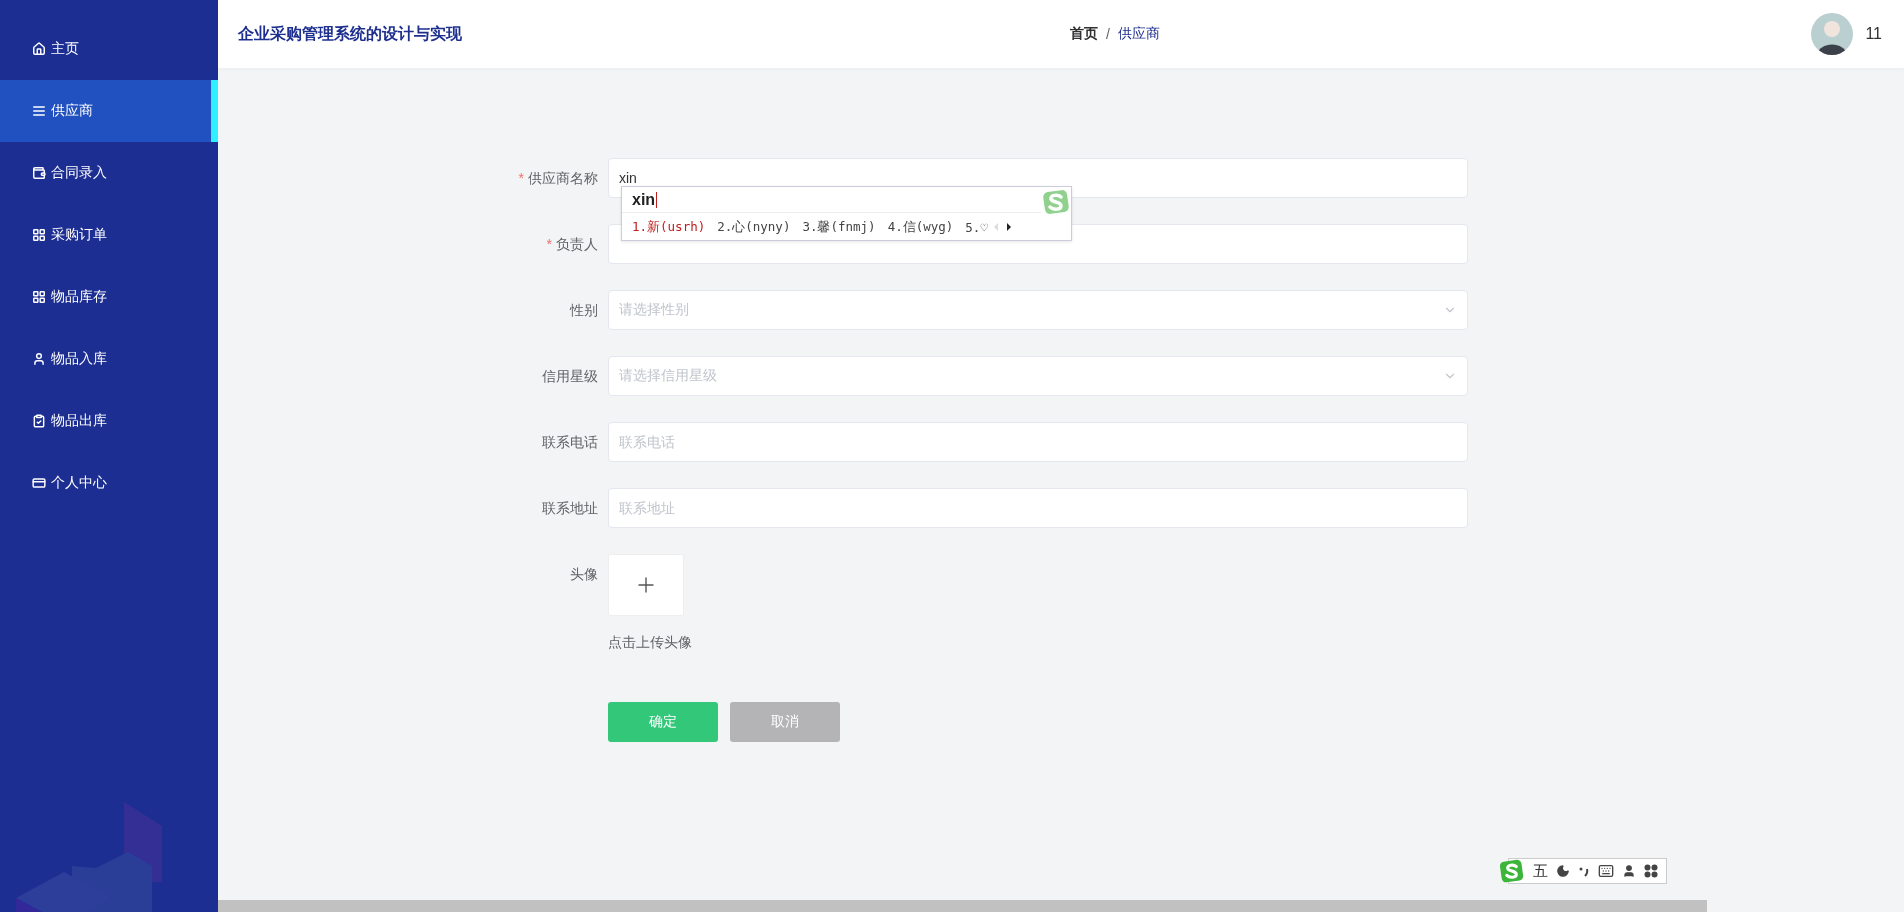  Describe the element at coordinates (563, 178) in the screenshot. I see `label-text: 供应商名称` at that location.